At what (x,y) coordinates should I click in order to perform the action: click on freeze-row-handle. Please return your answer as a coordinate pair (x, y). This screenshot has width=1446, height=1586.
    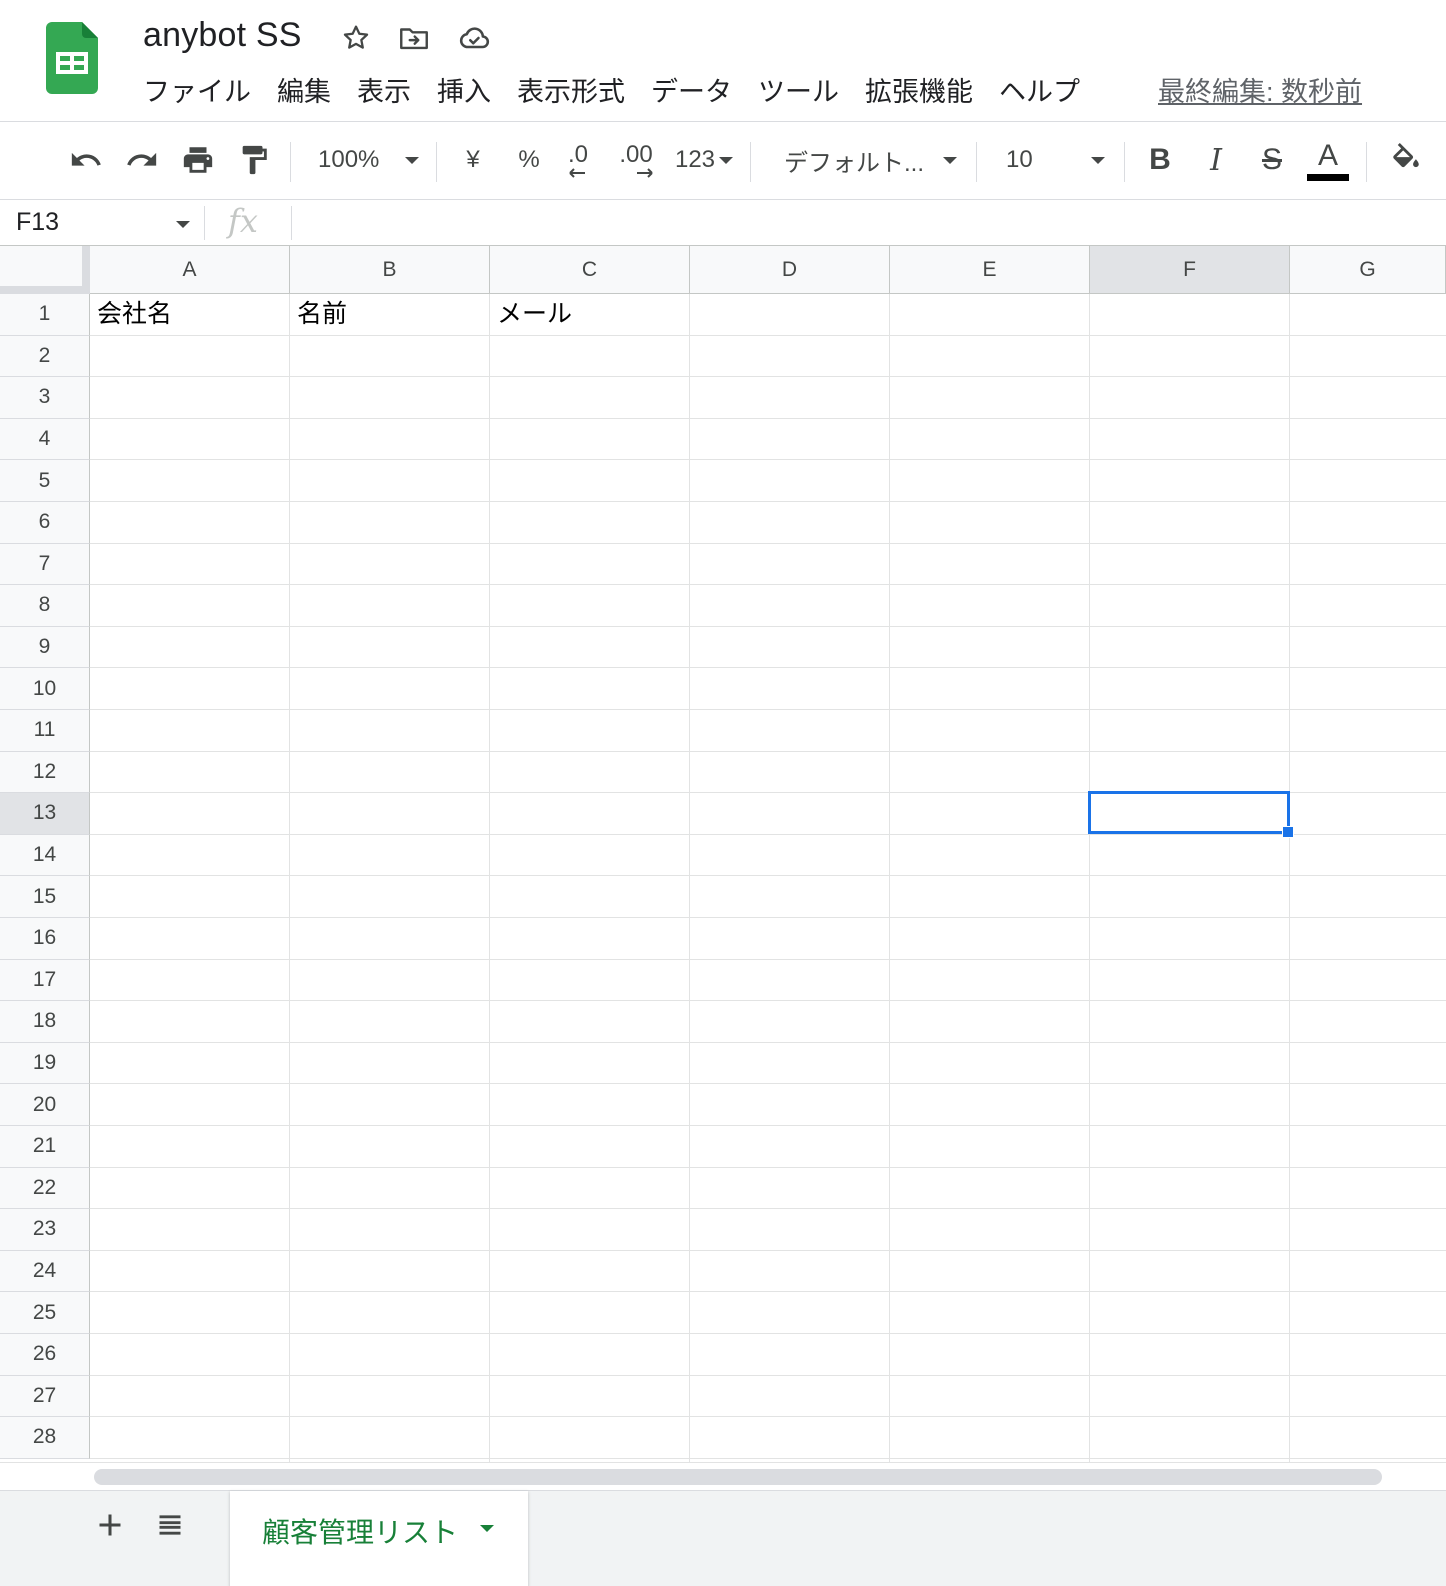
    Looking at the image, I should click on (45, 290).